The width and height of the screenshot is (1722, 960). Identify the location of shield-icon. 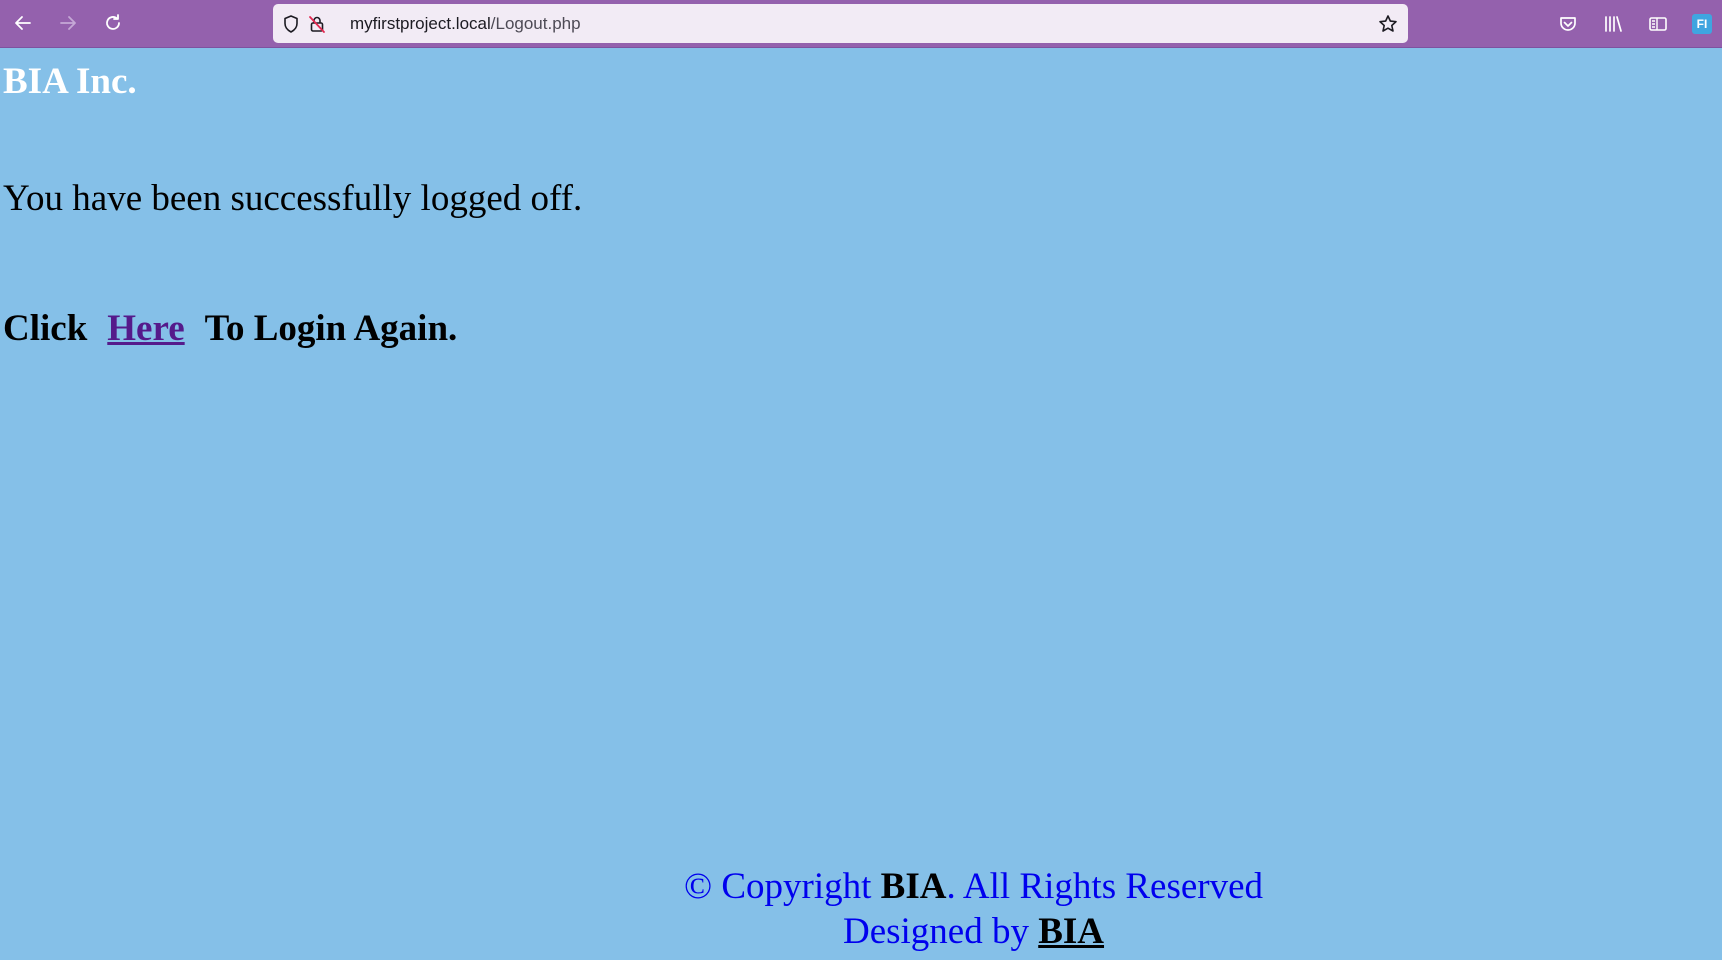
(291, 24).